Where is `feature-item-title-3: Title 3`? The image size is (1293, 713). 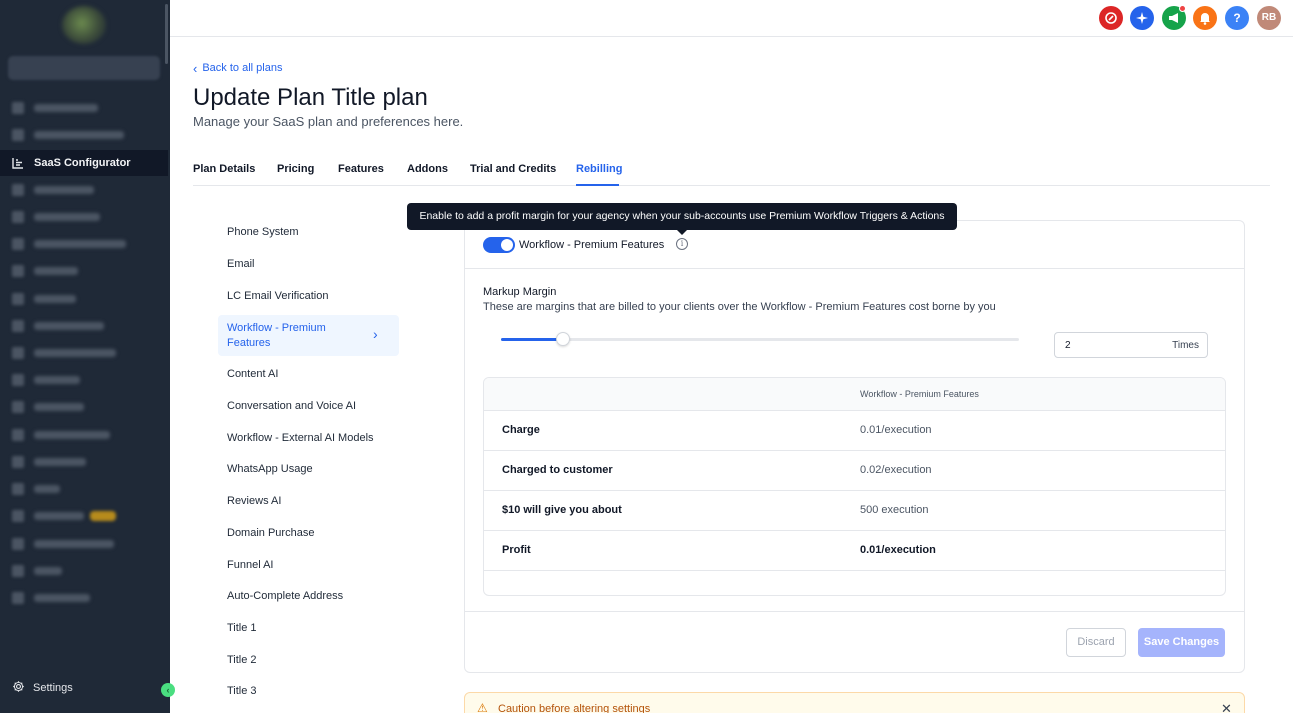 feature-item-title-3: Title 3 is located at coordinates (242, 691).